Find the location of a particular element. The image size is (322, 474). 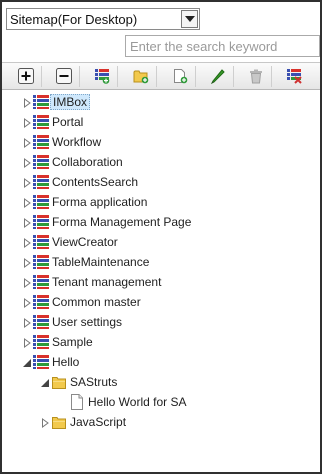

tree-item-label: Workflow is located at coordinates (76, 142).